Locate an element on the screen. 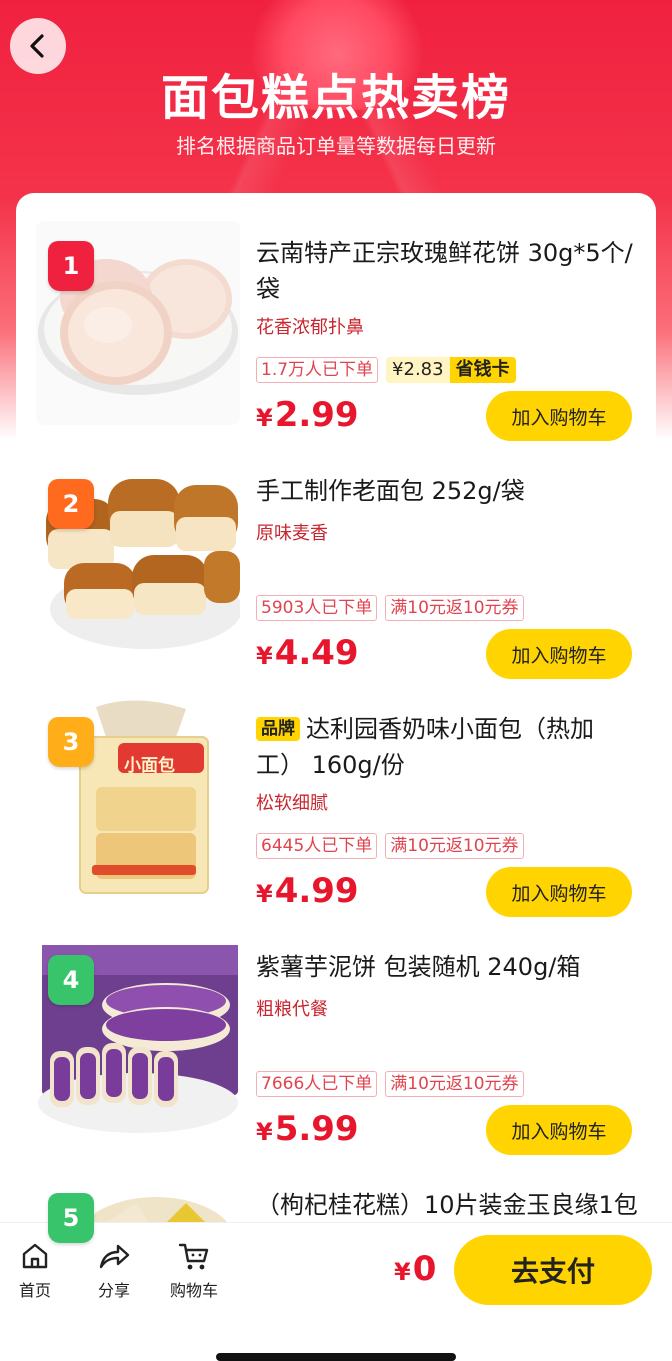 The image size is (672, 1361). cart-total: ¥ 0 is located at coordinates (415, 1269).